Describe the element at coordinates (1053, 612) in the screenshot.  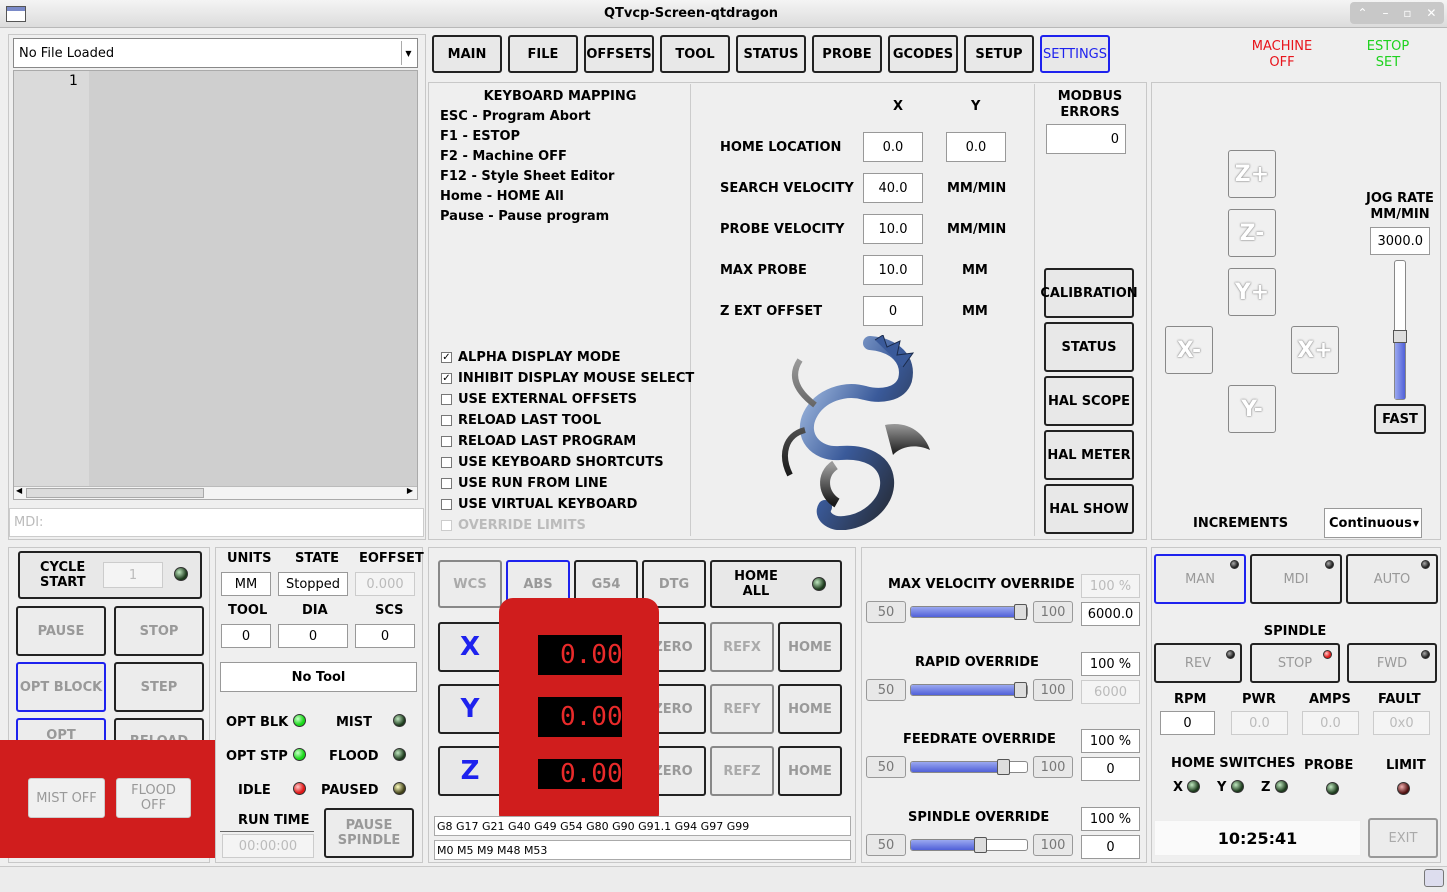
I see `max-velocity-max-button: 100` at that location.